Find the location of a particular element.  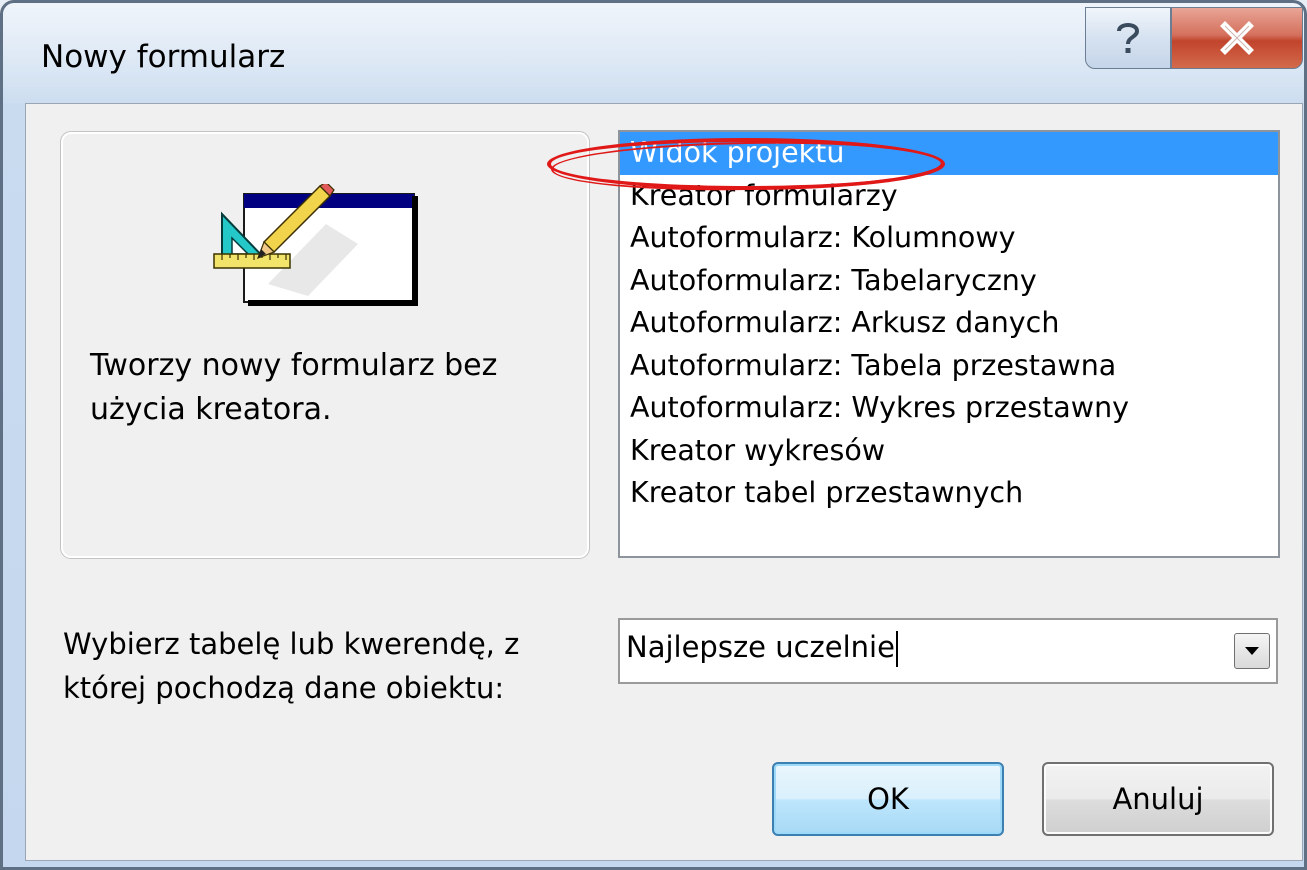

cancel-button: Anuluj is located at coordinates (1158, 799).